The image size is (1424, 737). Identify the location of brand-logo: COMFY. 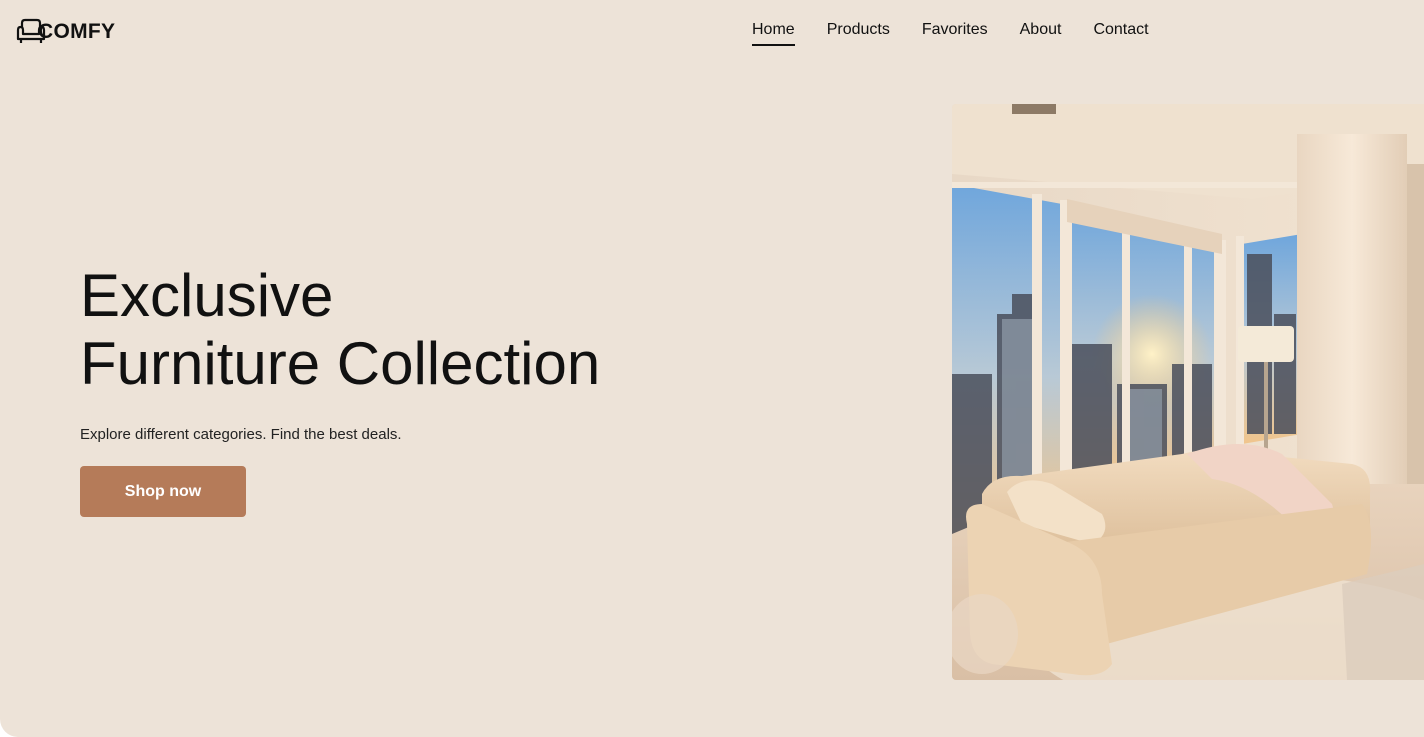
(65, 32).